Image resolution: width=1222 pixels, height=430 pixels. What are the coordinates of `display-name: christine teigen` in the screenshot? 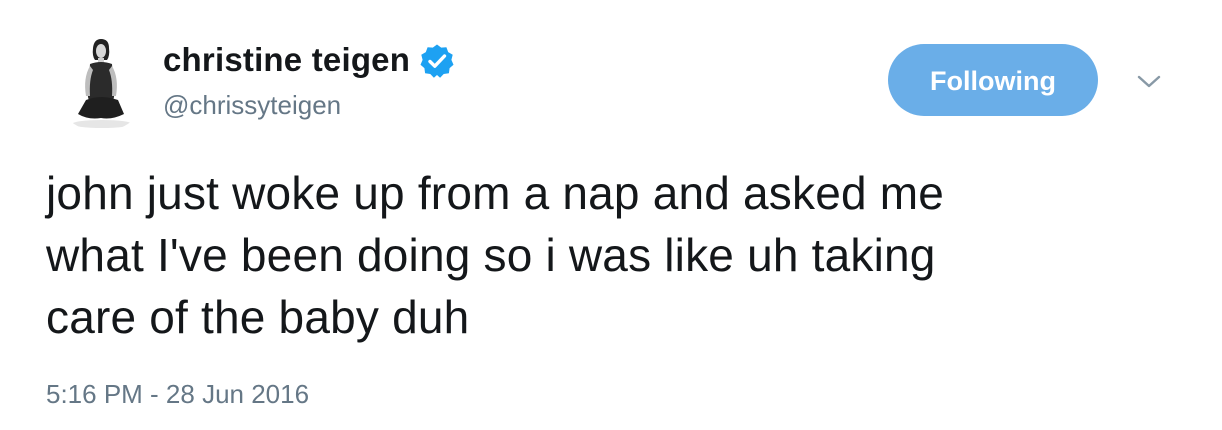 It's located at (286, 60).